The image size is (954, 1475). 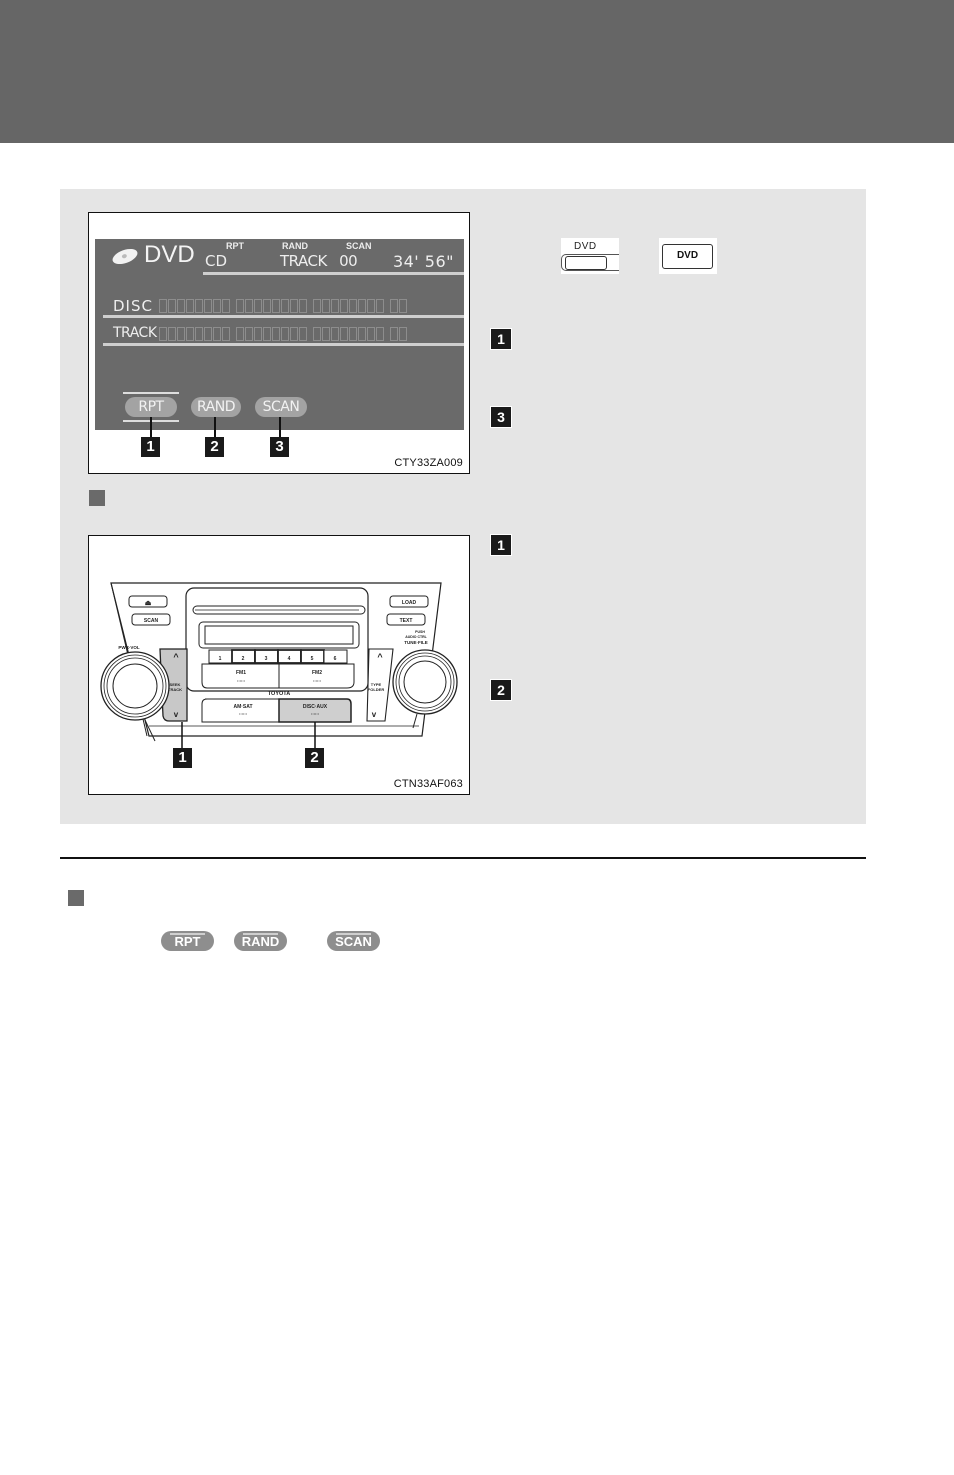 What do you see at coordinates (687, 256) in the screenshot?
I see `dvd-button: DVD` at bounding box center [687, 256].